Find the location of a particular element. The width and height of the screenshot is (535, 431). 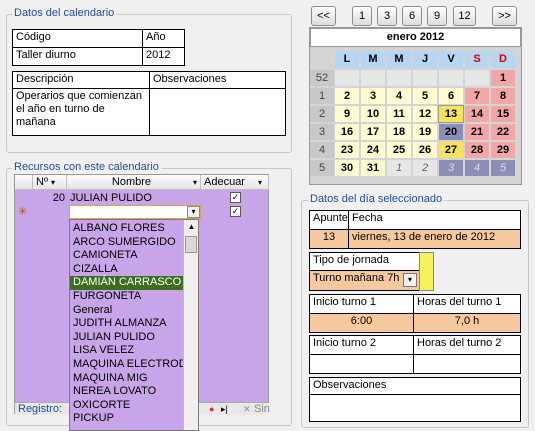

calendar-day: 7 is located at coordinates (477, 96).